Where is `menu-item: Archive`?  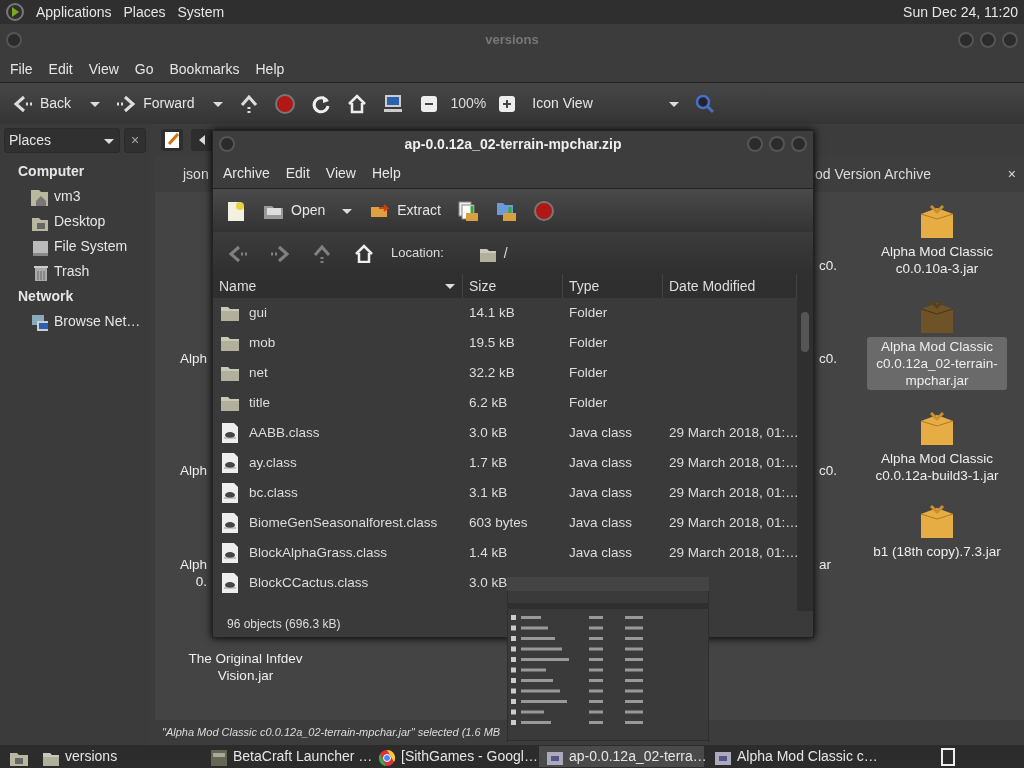 menu-item: Archive is located at coordinates (246, 173).